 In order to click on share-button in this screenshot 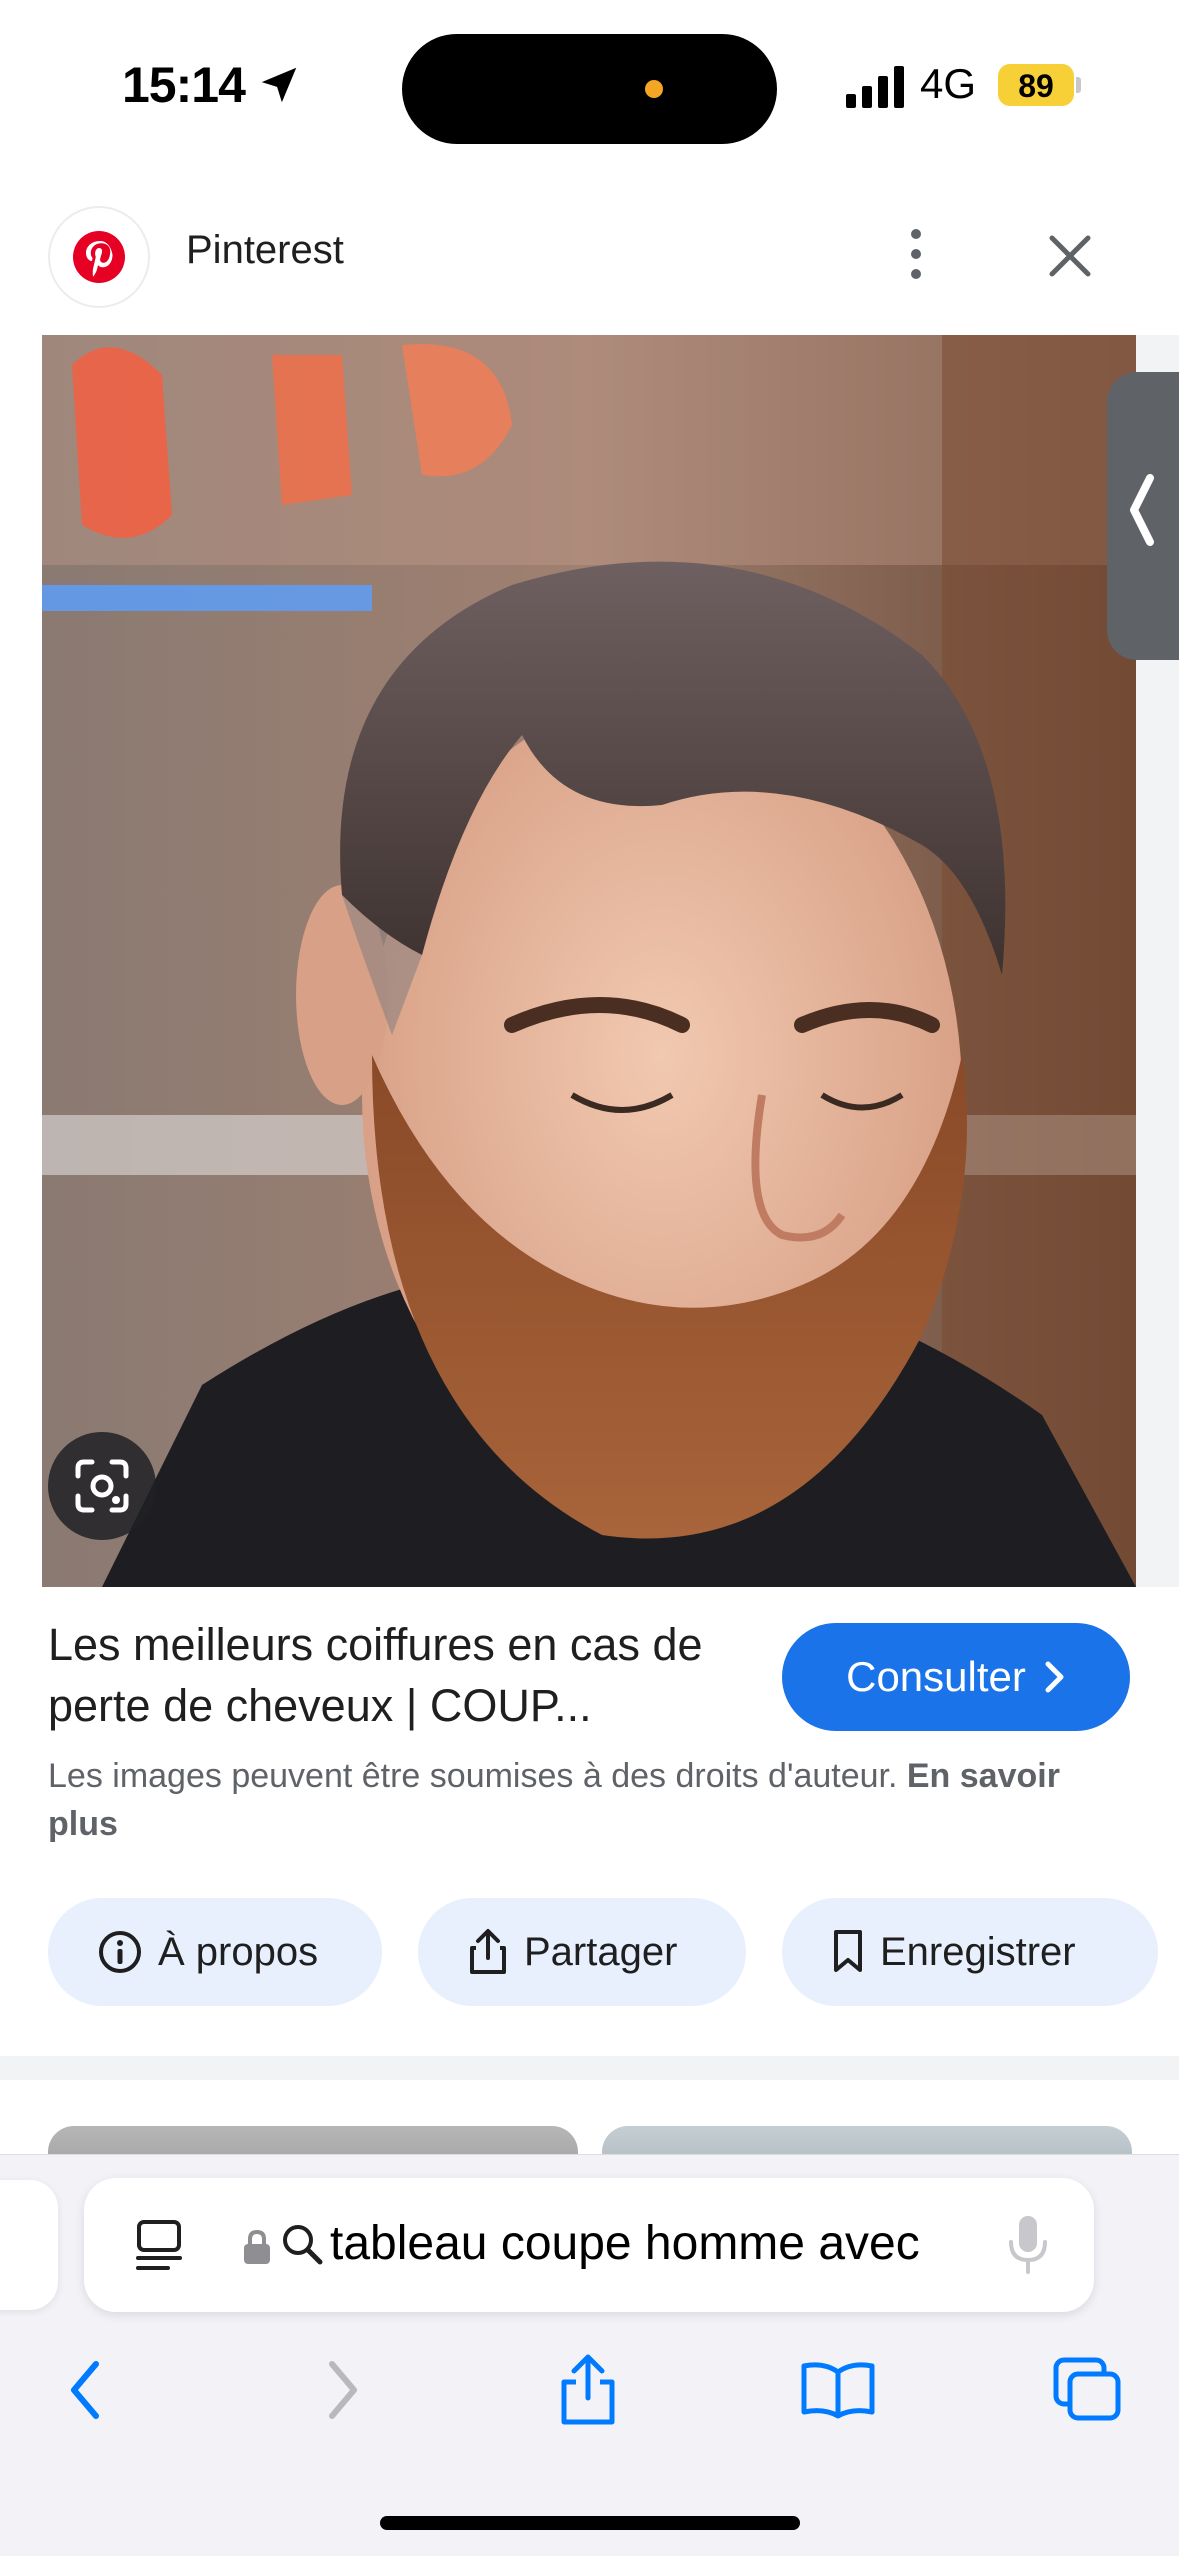, I will do `click(588, 2390)`.